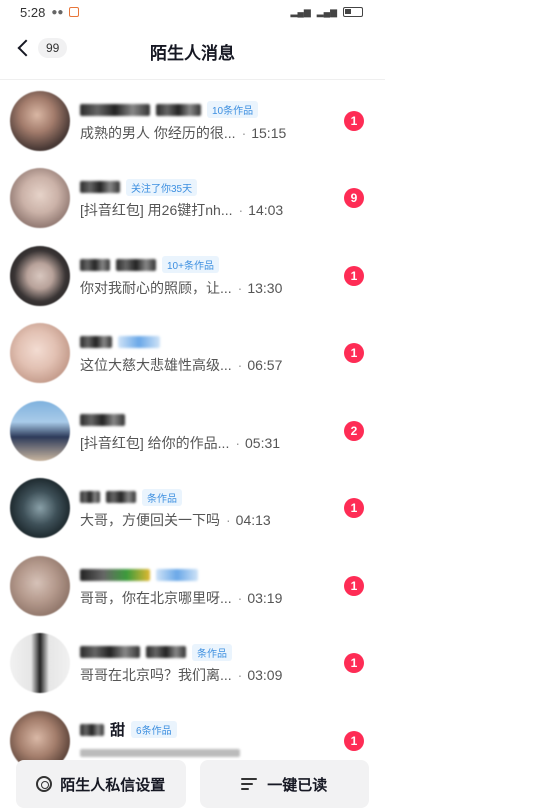  Describe the element at coordinates (192, 276) in the screenshot. I see `conversation-row: 10+条作品 你对我耐心的照顾，让... · 13:30 1` at that location.